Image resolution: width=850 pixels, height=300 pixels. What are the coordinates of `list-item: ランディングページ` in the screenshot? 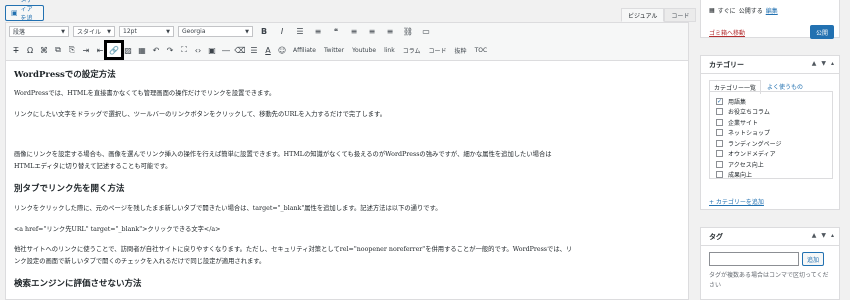 It's located at (771, 143).